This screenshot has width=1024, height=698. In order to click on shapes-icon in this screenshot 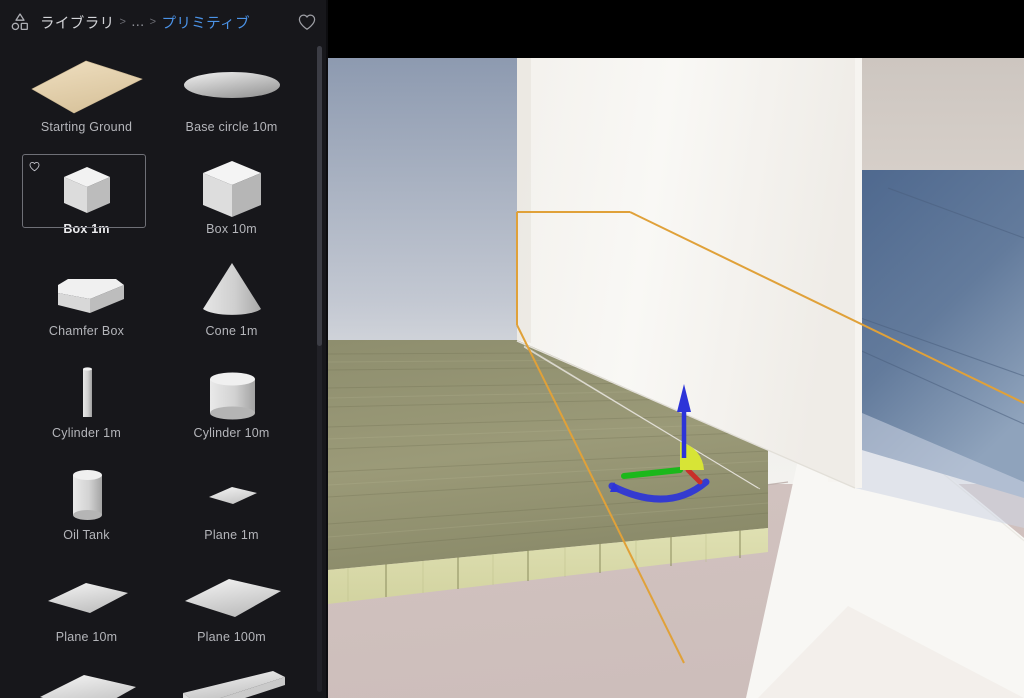, I will do `click(20, 22)`.